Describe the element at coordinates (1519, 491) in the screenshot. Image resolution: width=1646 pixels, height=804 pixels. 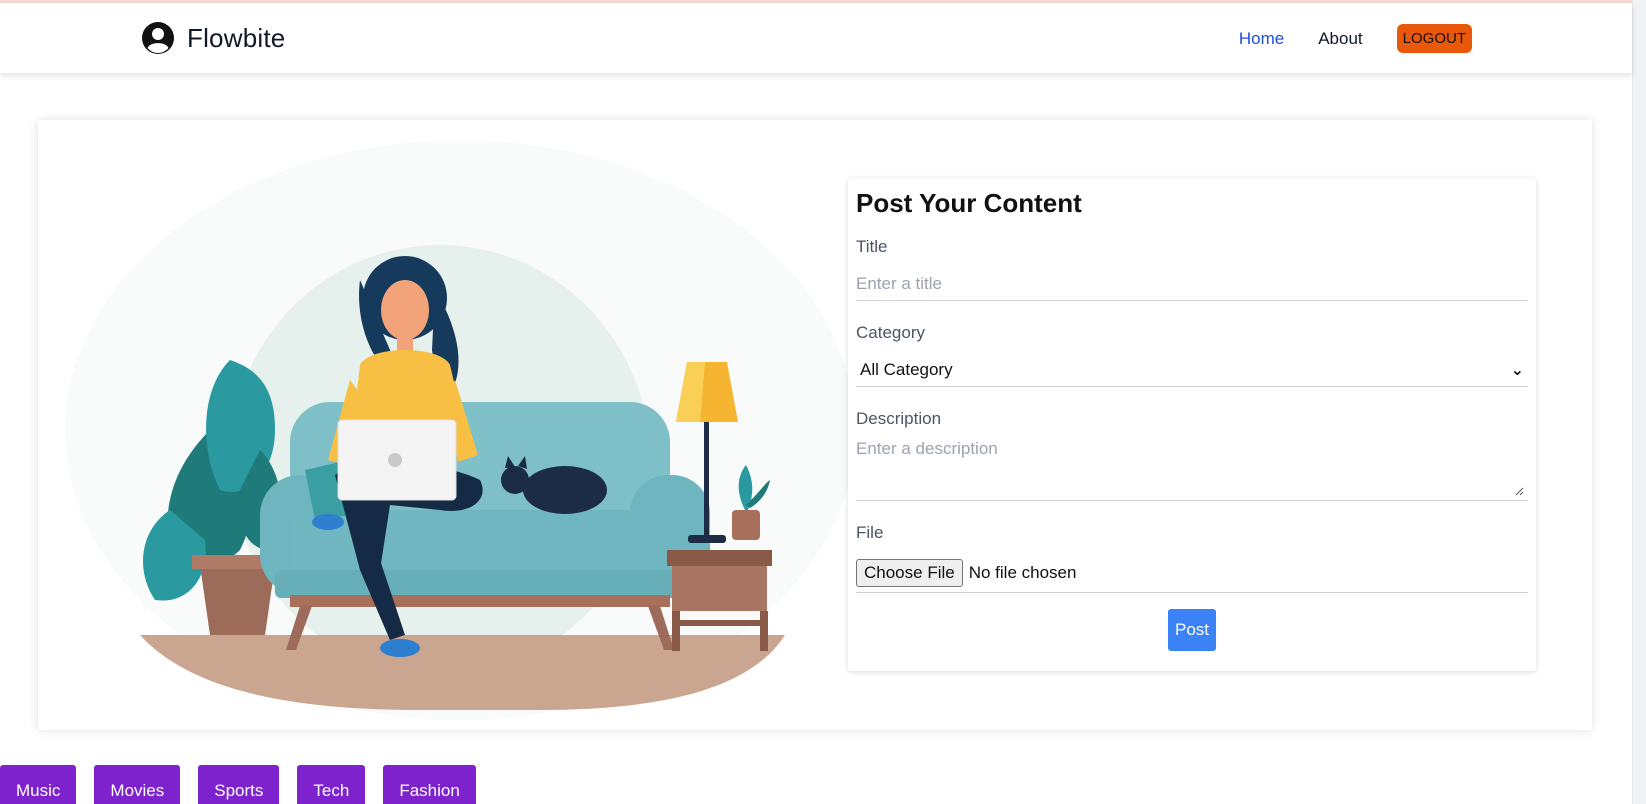
I see `resize-handle-icon` at that location.